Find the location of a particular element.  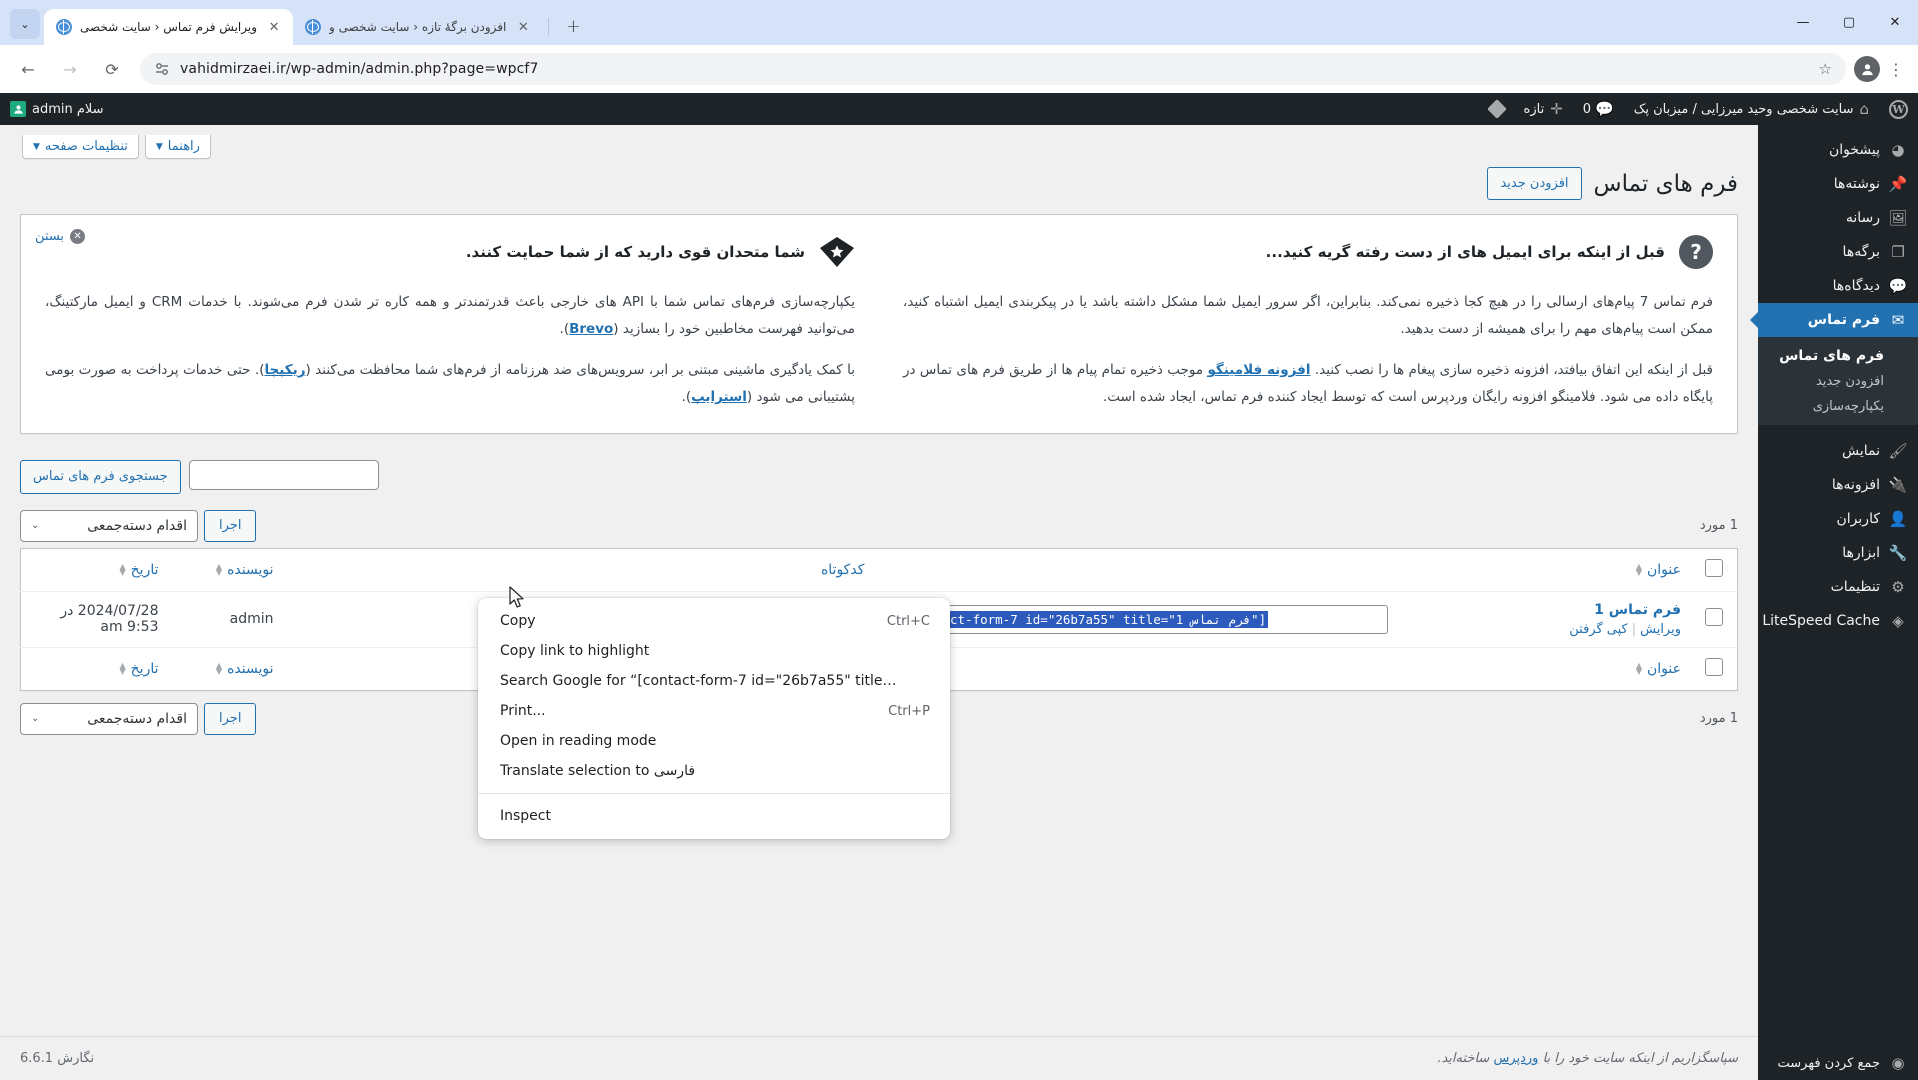

column-header-shortcode: کدکوتاه is located at coordinates (842, 570).